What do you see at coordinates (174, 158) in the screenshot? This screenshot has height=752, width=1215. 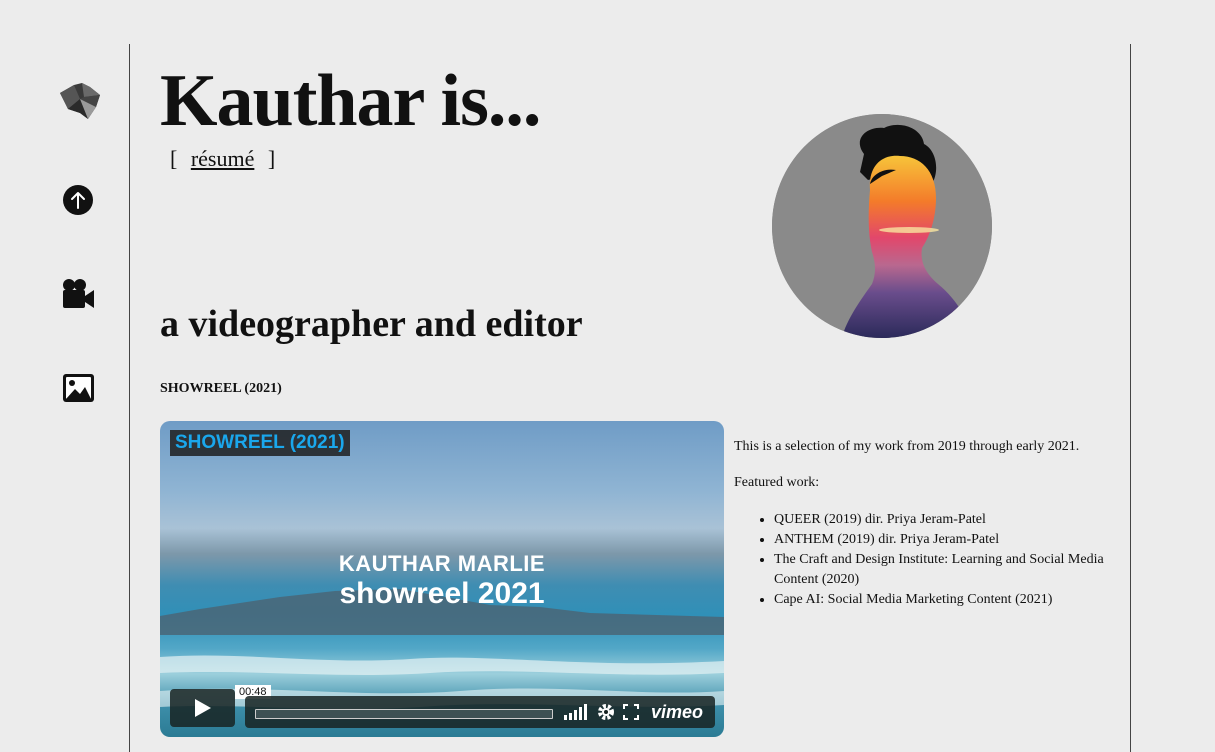 I see `bracket-open: [` at bounding box center [174, 158].